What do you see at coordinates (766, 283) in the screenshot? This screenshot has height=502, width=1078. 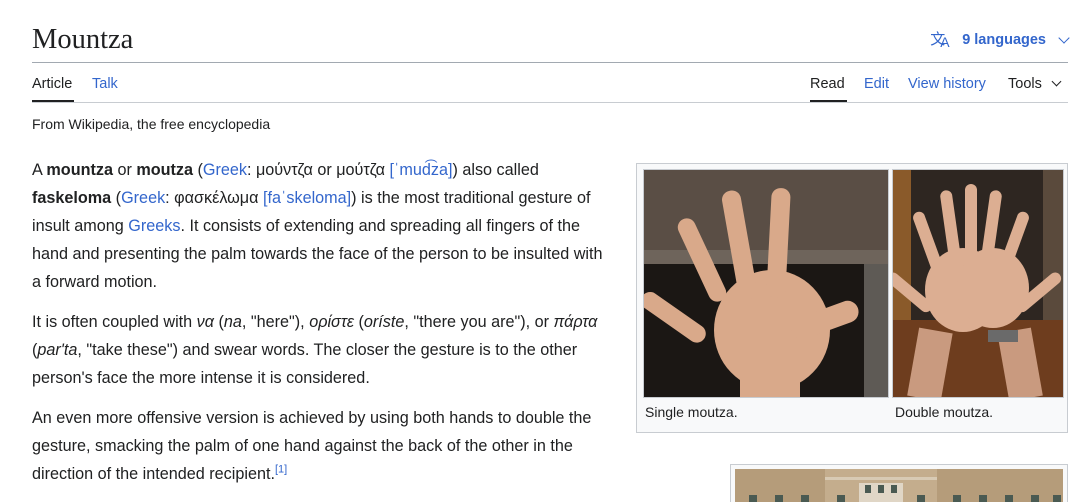 I see `image-single-moutza` at bounding box center [766, 283].